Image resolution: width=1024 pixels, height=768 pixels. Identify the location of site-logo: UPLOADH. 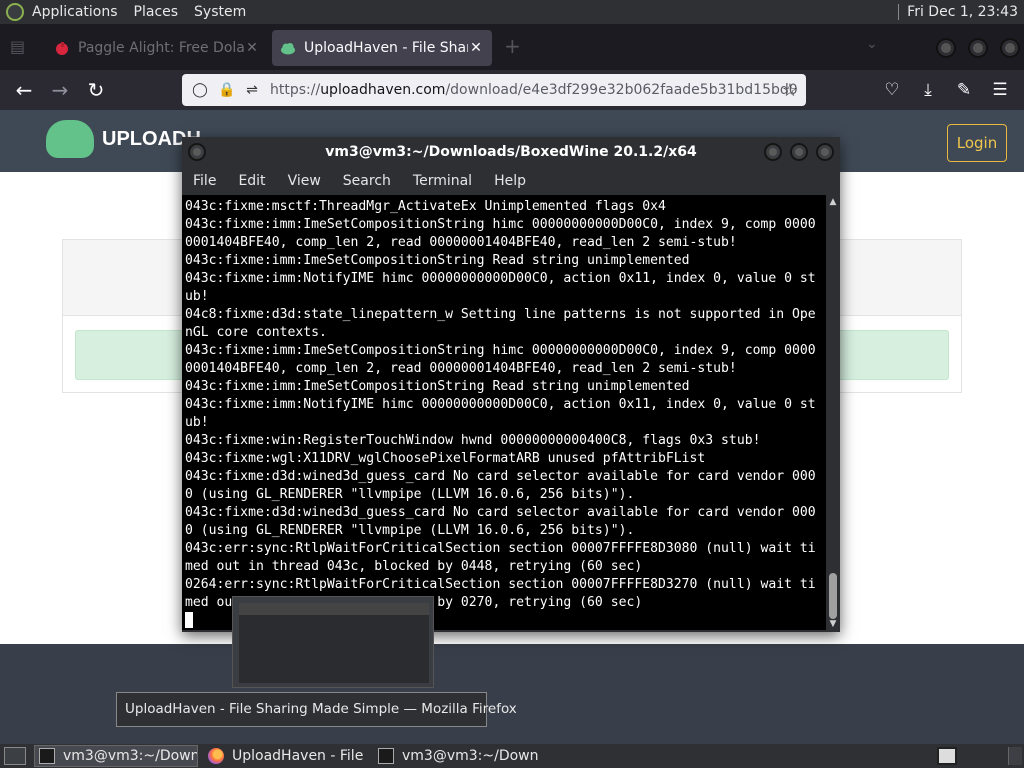
(123, 139).